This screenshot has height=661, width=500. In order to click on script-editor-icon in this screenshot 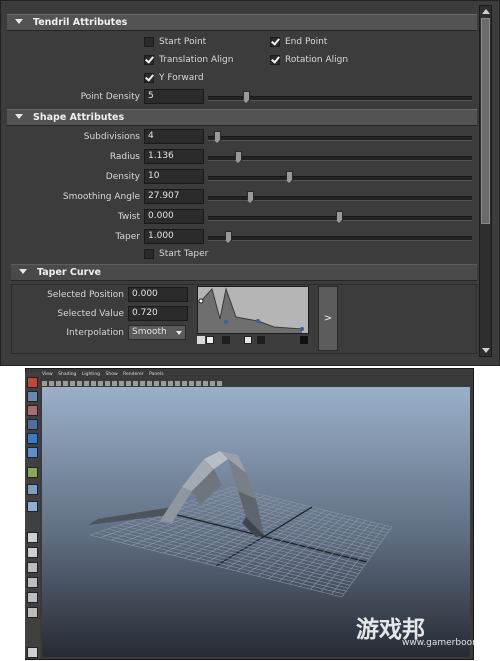, I will do `click(32, 652)`.